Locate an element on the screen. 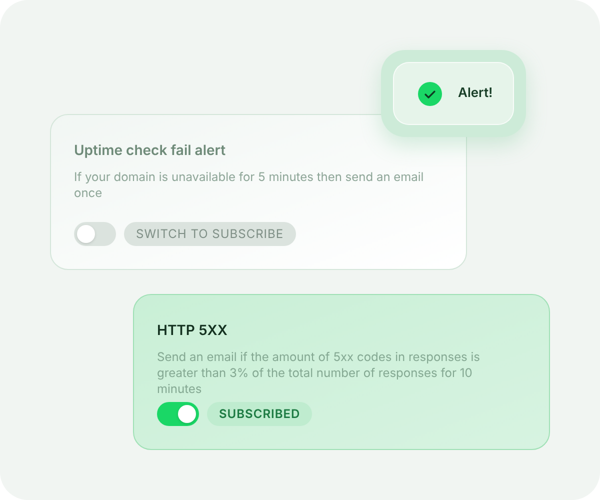  card-title: HTTP 5XX is located at coordinates (192, 331).